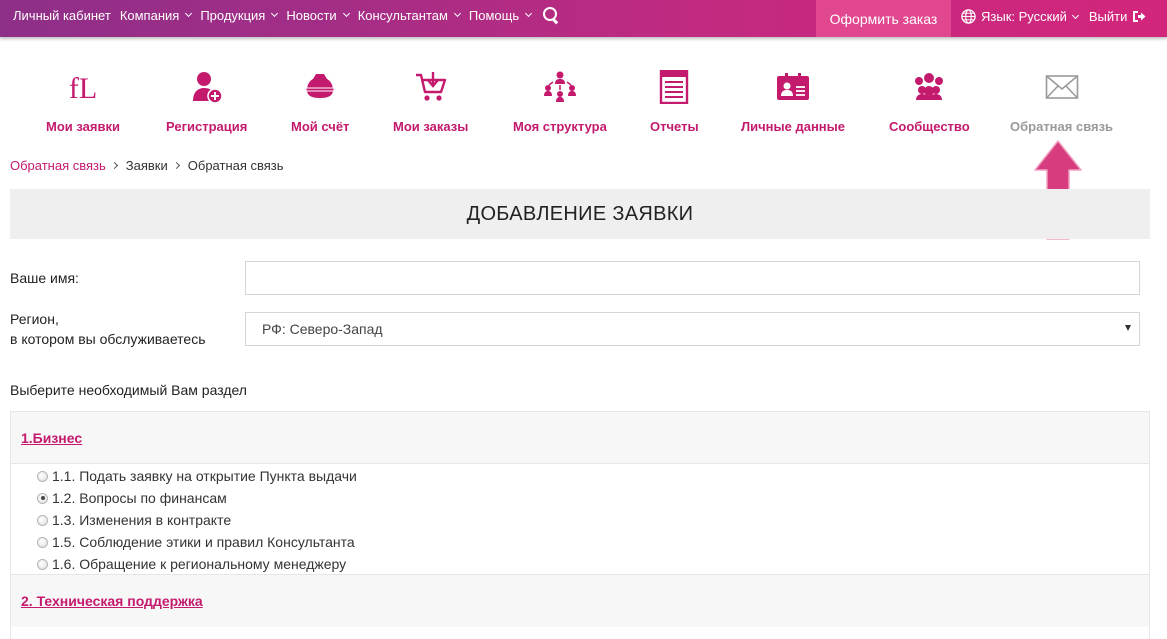 This screenshot has height=639, width=1167. What do you see at coordinates (929, 86) in the screenshot?
I see `community-icon` at bounding box center [929, 86].